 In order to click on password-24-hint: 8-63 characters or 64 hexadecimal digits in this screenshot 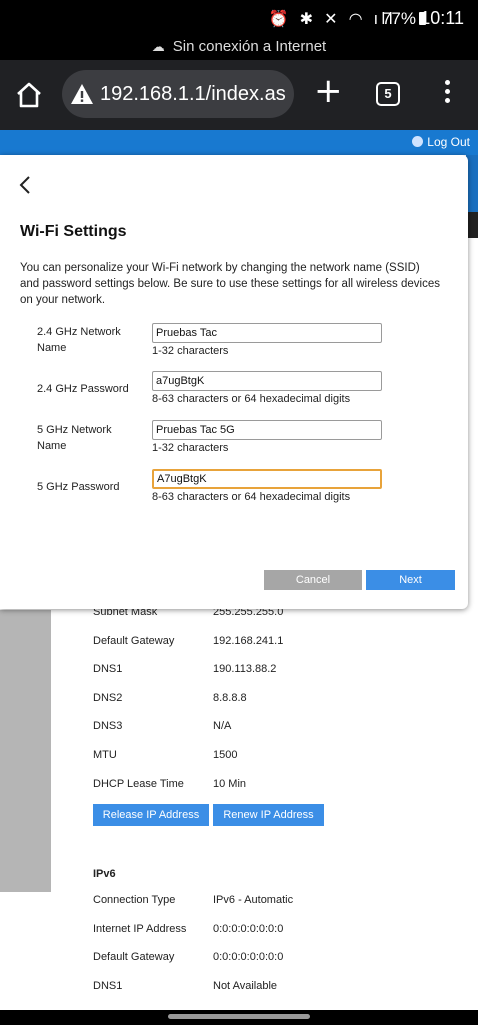, I will do `click(251, 399)`.